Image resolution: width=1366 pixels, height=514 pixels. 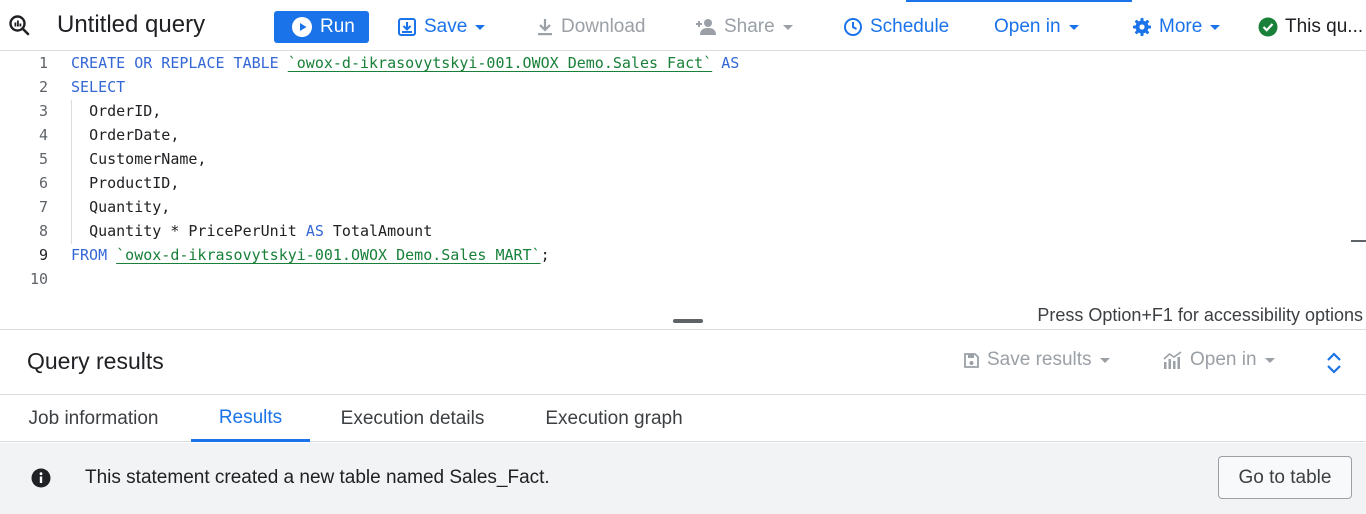 I want to click on drag-handle-icon, so click(x=688, y=321).